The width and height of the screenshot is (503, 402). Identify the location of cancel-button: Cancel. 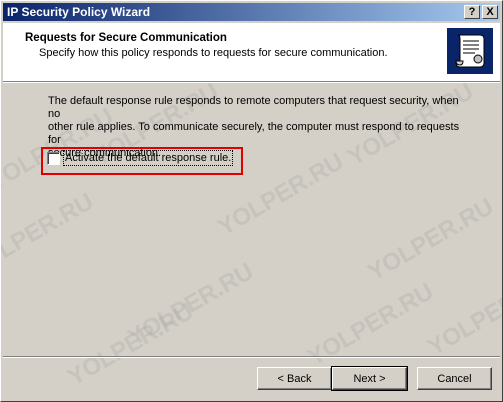
(454, 378).